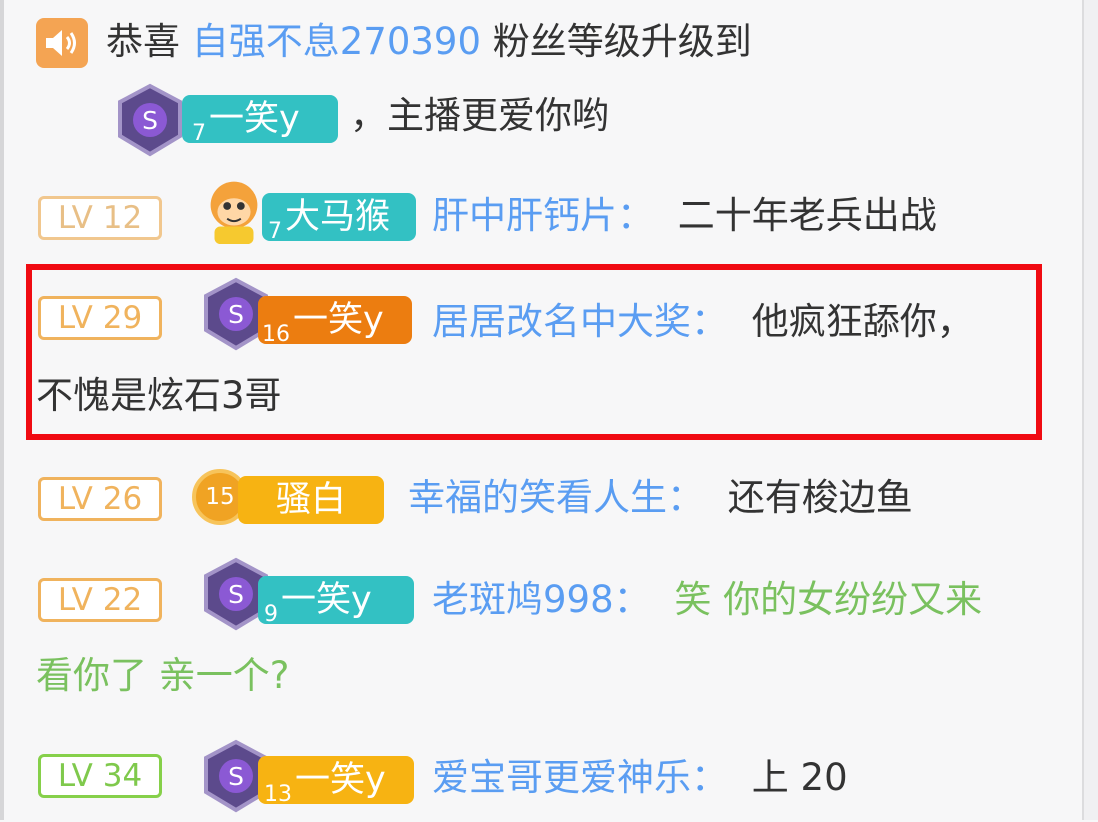 Image resolution: width=1098 pixels, height=822 pixels. Describe the element at coordinates (339, 218) in the screenshot. I see `fan-badge: 7大马猴` at that location.